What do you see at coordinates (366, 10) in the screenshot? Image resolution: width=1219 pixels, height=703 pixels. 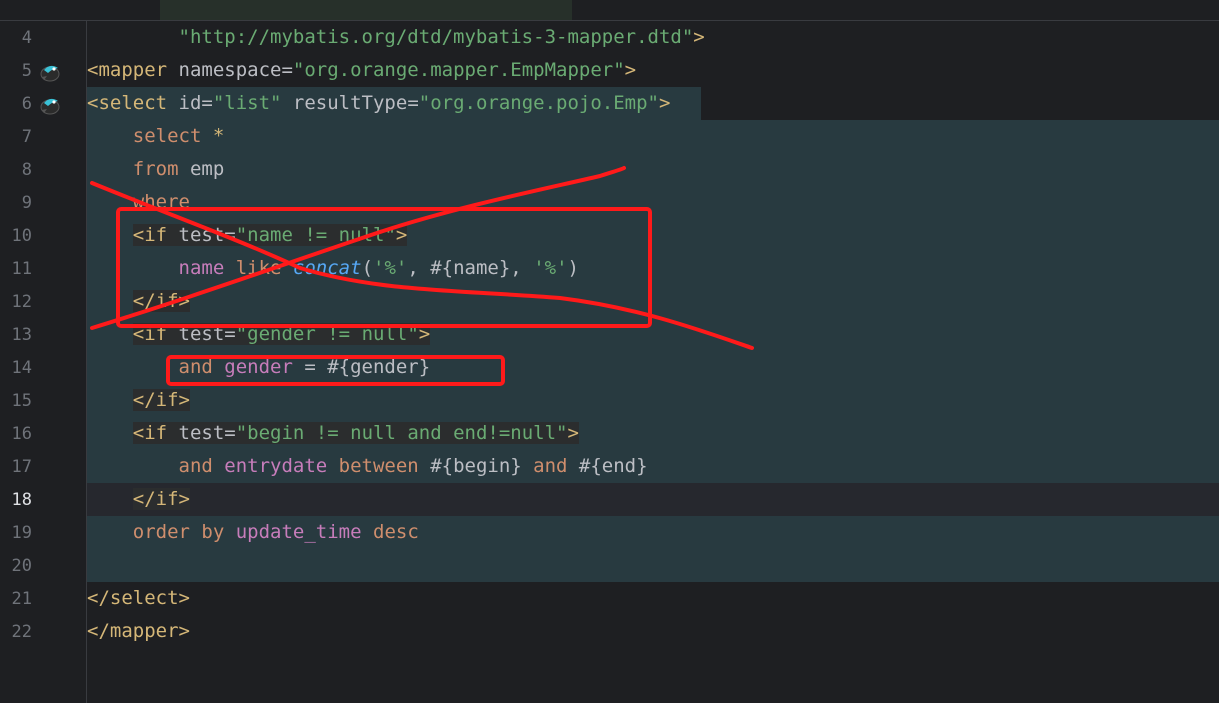 I see `active-editor-tab` at bounding box center [366, 10].